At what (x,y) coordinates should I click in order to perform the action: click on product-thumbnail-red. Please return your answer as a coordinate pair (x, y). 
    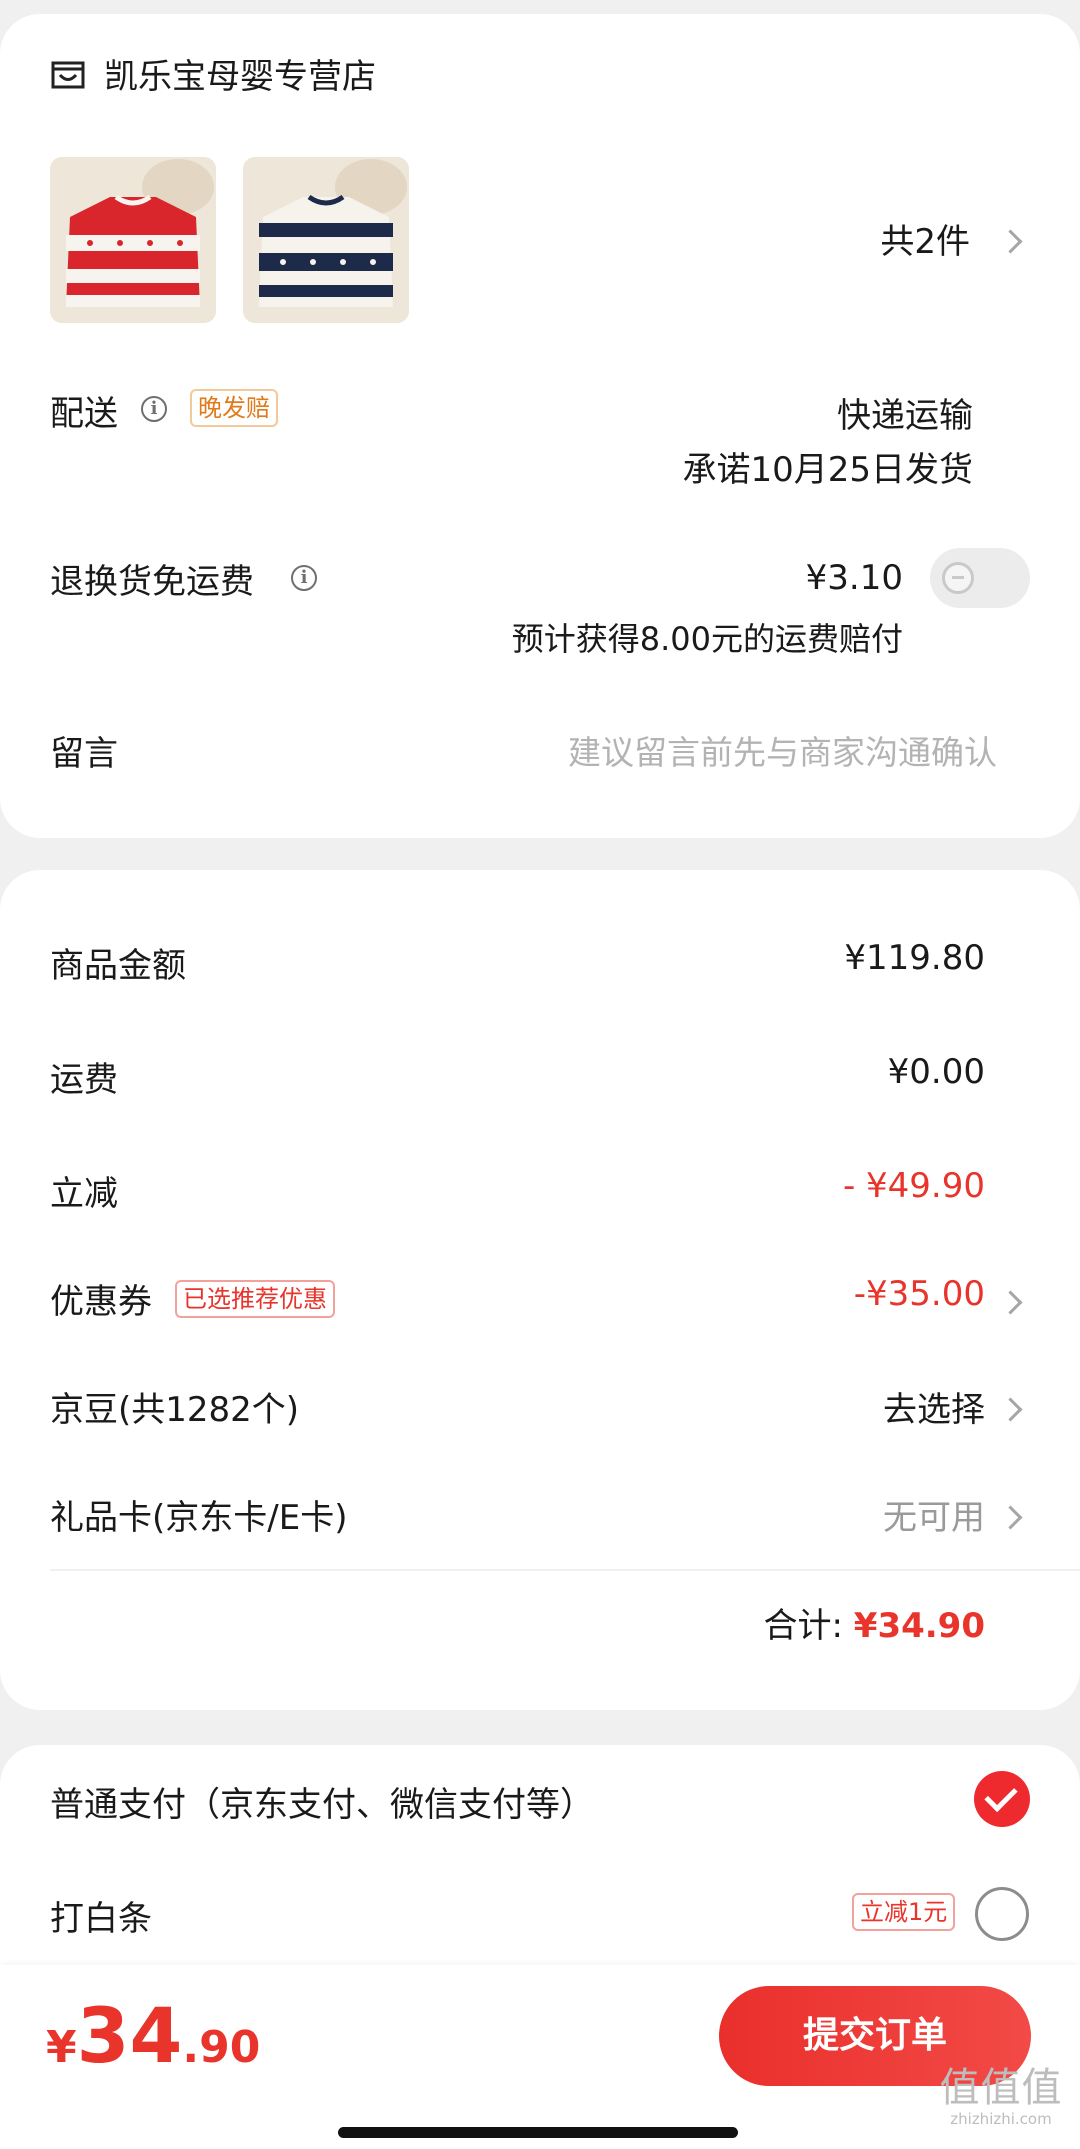
    Looking at the image, I should click on (133, 240).